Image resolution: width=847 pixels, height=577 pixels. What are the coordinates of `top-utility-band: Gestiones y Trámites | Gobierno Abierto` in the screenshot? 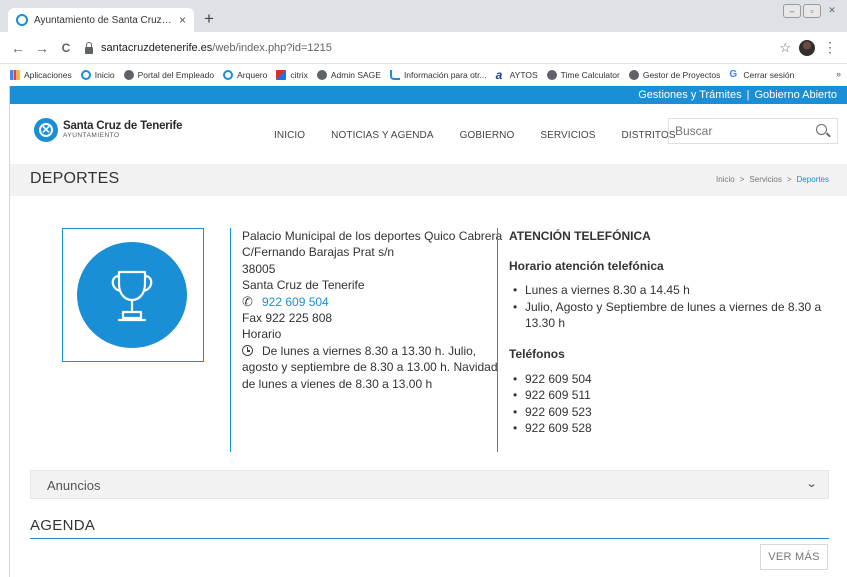 It's located at (428, 95).